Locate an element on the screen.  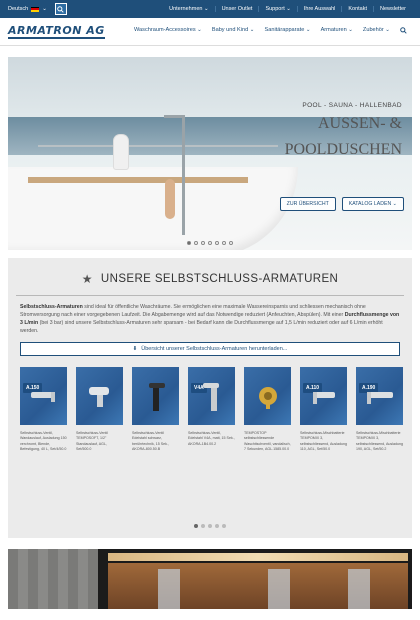
product-image: V4A is located at coordinates (211, 396).